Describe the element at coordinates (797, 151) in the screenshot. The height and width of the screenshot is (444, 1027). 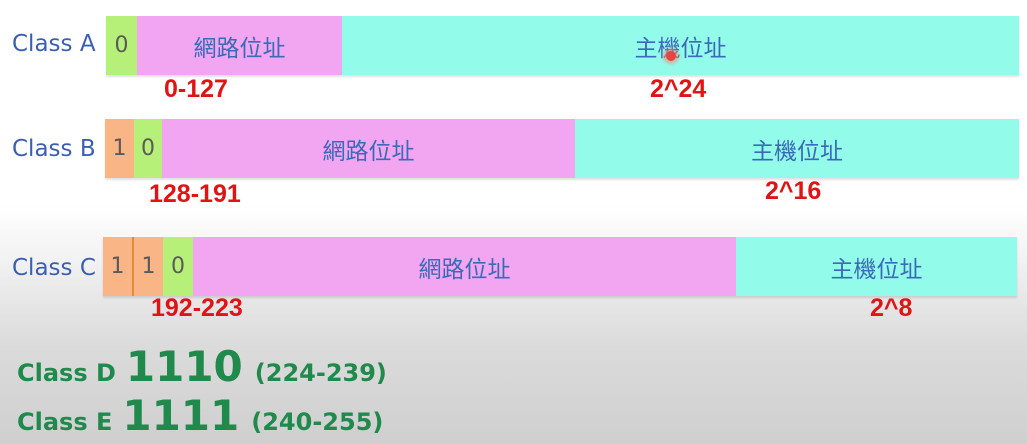
I see `class-b-host-label: 主機位址` at that location.